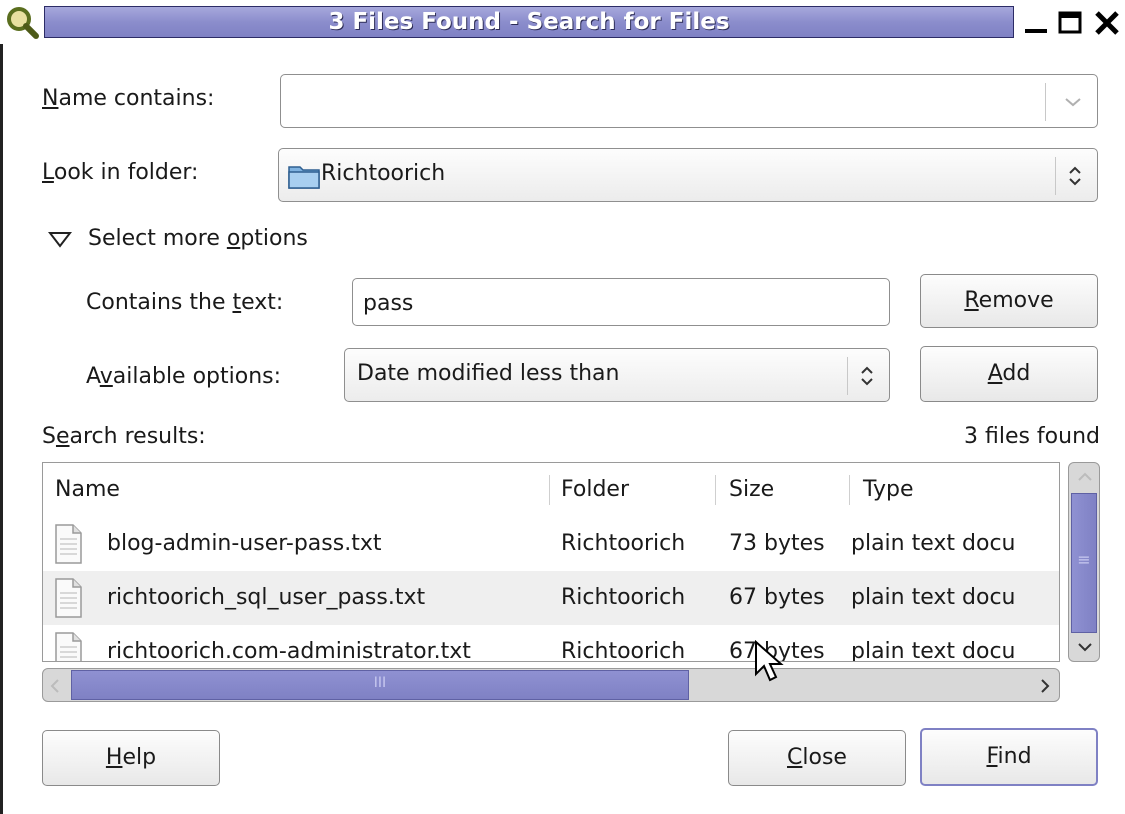 Image resolution: width=1125 pixels, height=814 pixels. Describe the element at coordinates (1045, 686) in the screenshot. I see `scroll-right-icon` at that location.